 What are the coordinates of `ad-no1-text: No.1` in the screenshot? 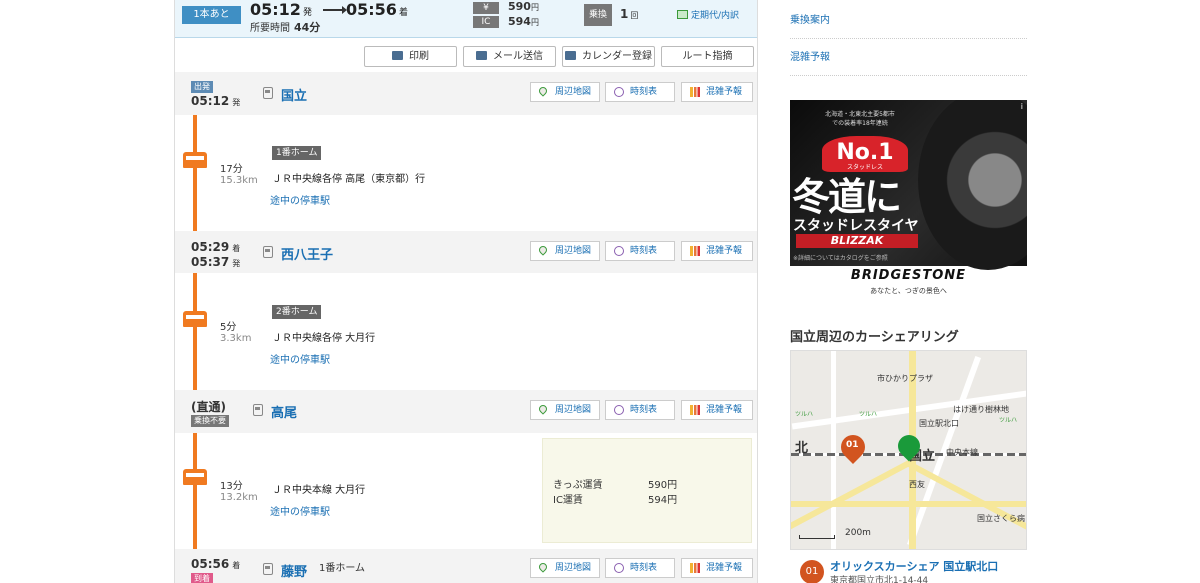 It's located at (865, 152).